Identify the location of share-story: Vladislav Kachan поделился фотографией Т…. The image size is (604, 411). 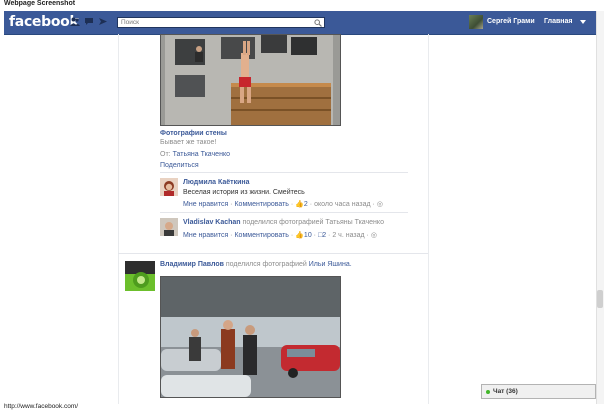
(283, 222).